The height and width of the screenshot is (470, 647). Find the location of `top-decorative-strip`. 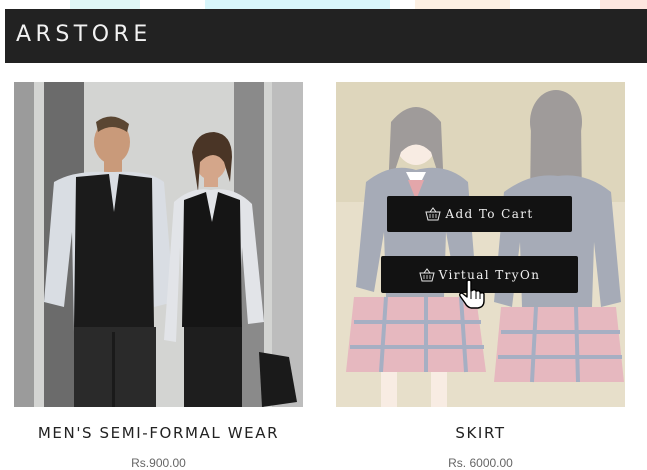

top-decorative-strip is located at coordinates (323, 4).